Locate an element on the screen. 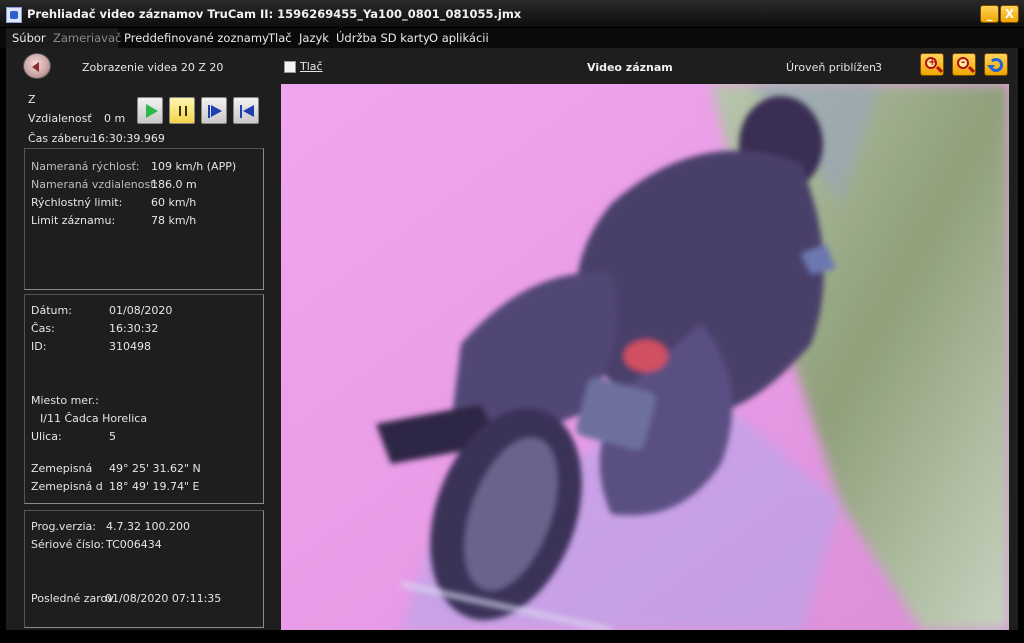 The height and width of the screenshot is (643, 1024). speed-limit-label: Rýchlostný limit: is located at coordinates (77, 202).